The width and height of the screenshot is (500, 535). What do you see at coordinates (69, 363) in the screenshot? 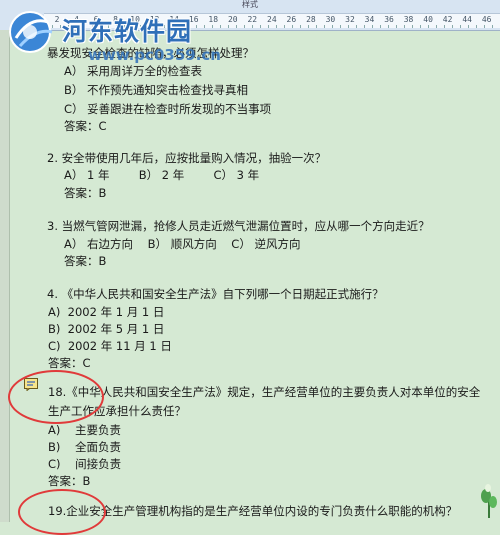
I see `question-4-answer: 答案：C` at bounding box center [69, 363].